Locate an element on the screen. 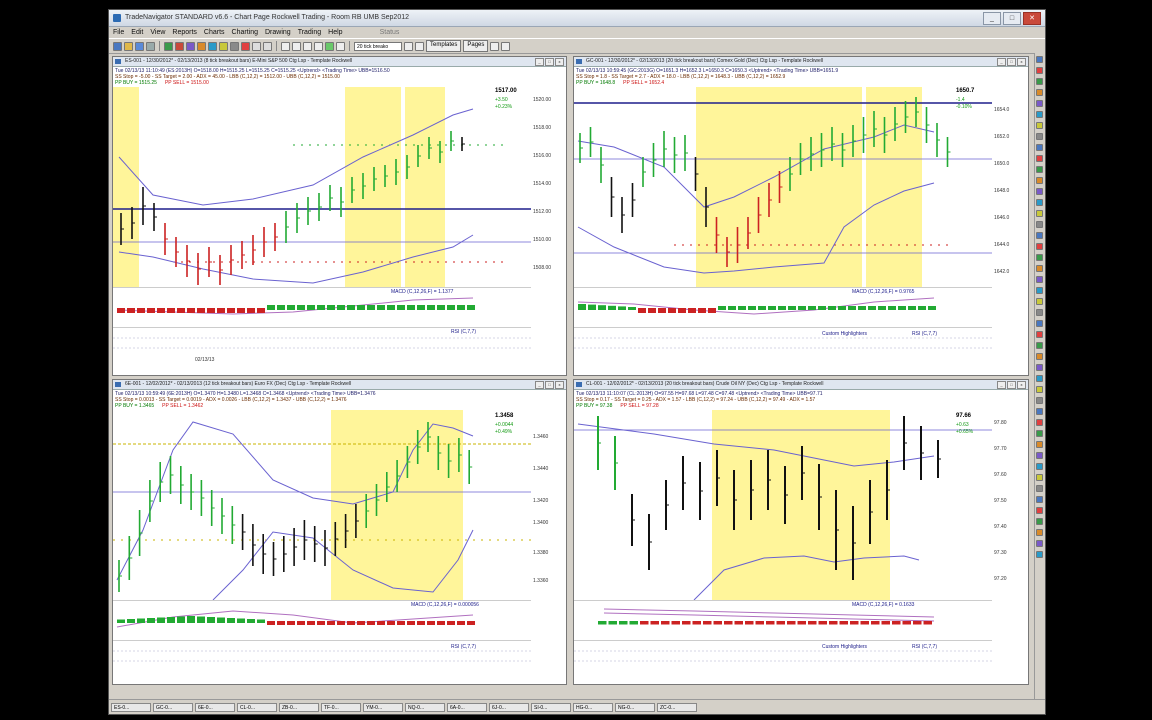 This screenshot has width=1152, height=720. prev-page-icon is located at coordinates (495, 46).